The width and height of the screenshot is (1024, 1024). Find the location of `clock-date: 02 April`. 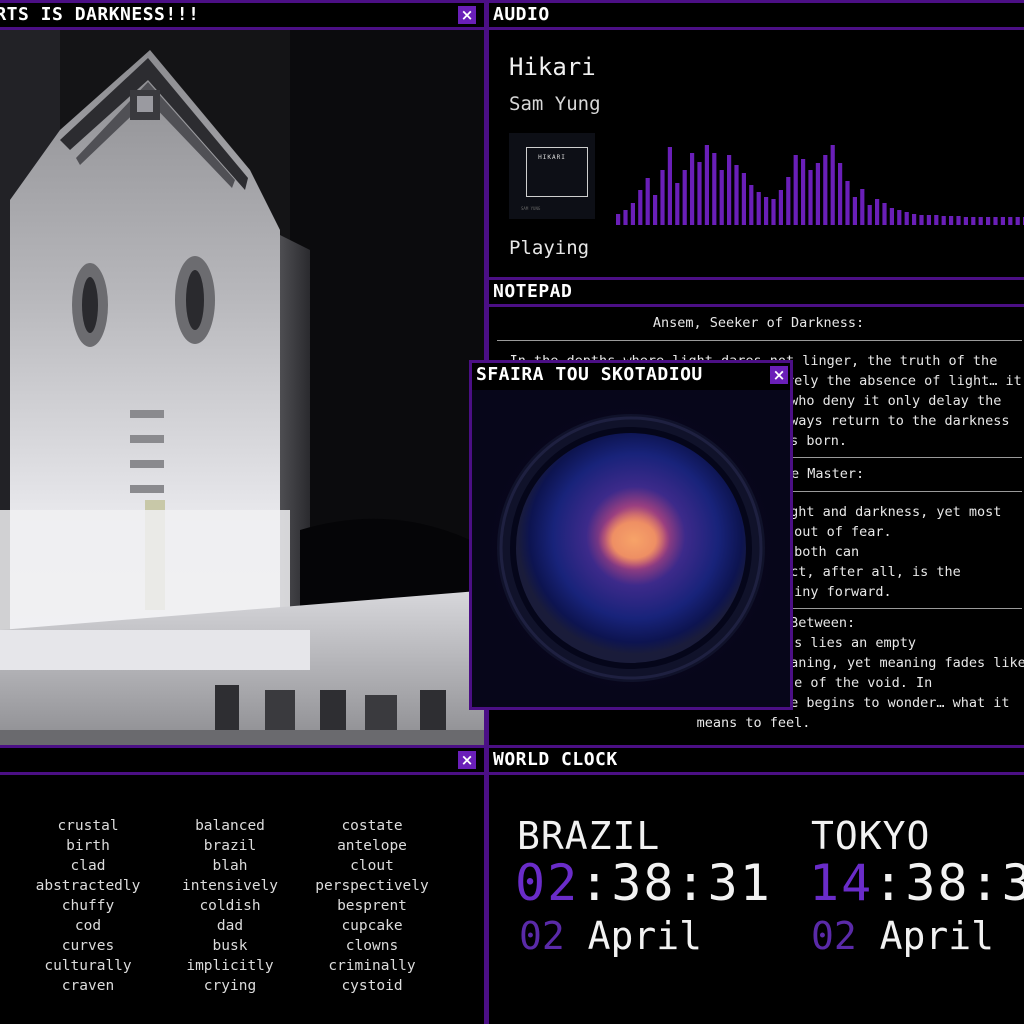

clock-date: 02 April is located at coordinates (610, 936).